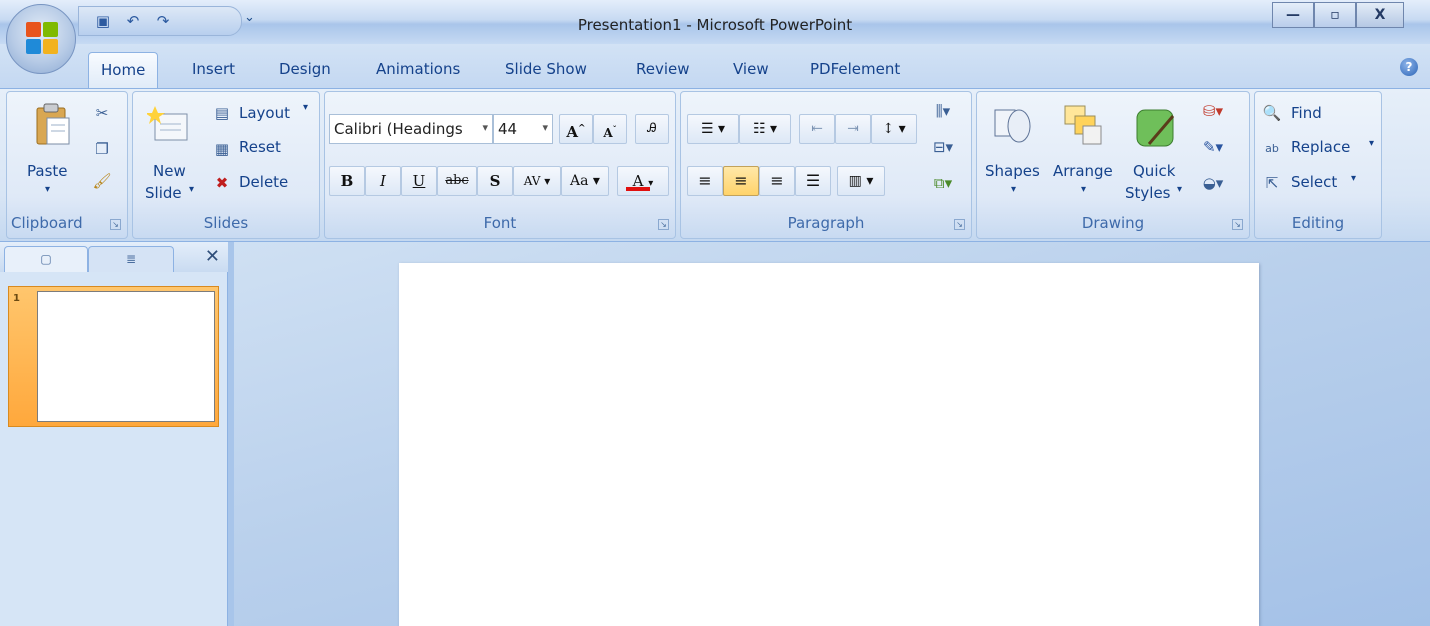 Image resolution: width=1430 pixels, height=626 pixels. I want to click on change-case-button: Aa ▾, so click(585, 181).